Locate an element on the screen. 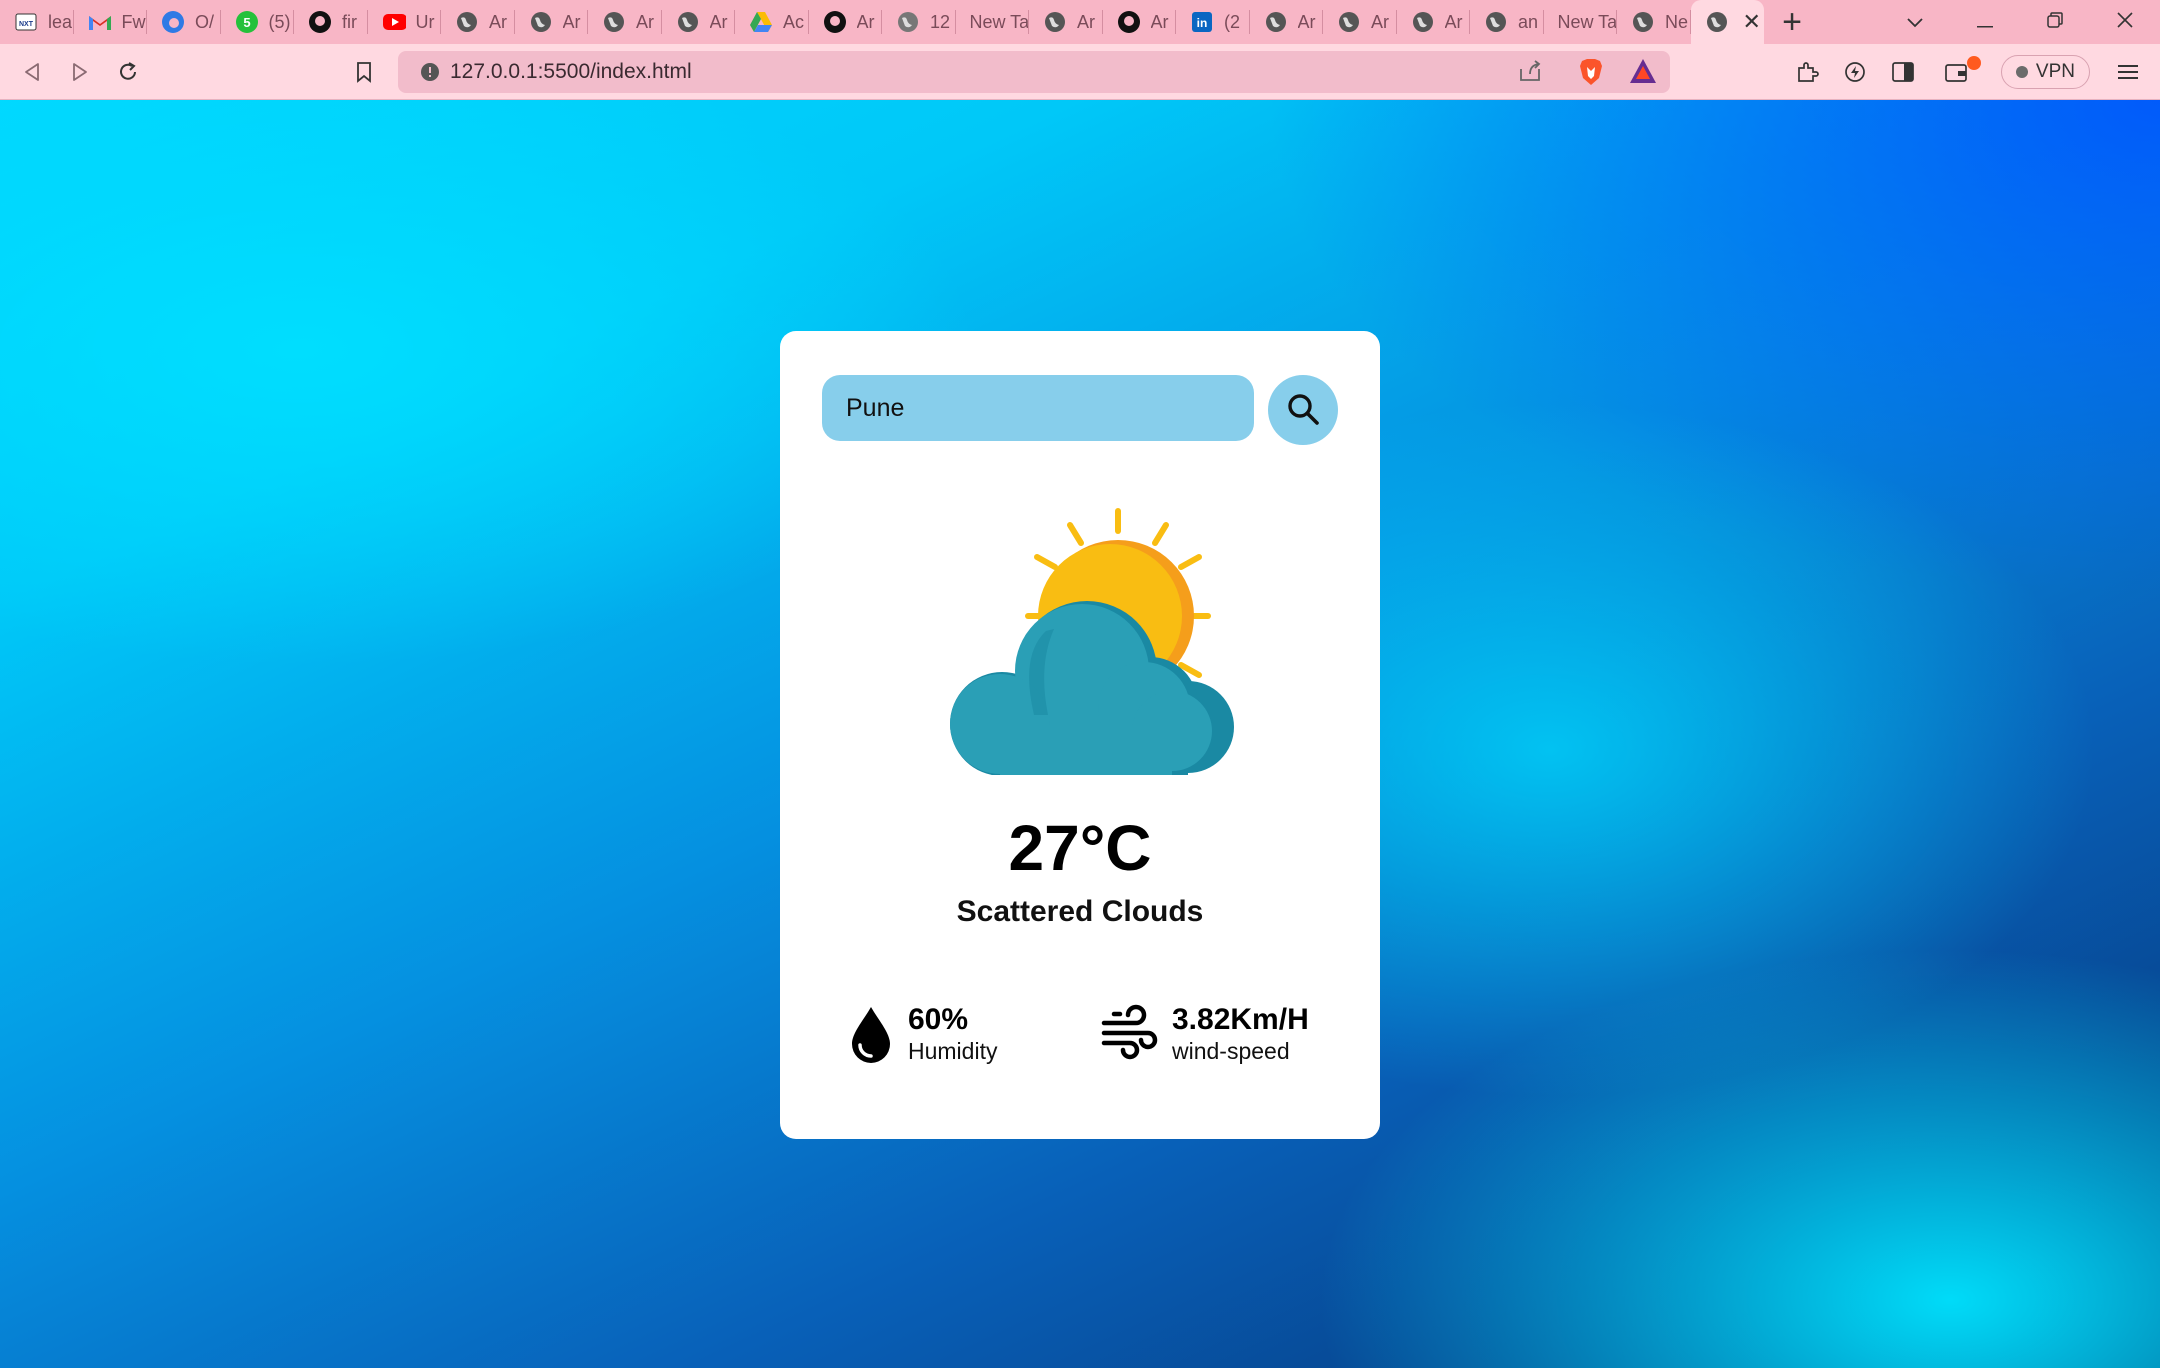 The image size is (2160, 1368). extensions-icon is located at coordinates (1807, 72).